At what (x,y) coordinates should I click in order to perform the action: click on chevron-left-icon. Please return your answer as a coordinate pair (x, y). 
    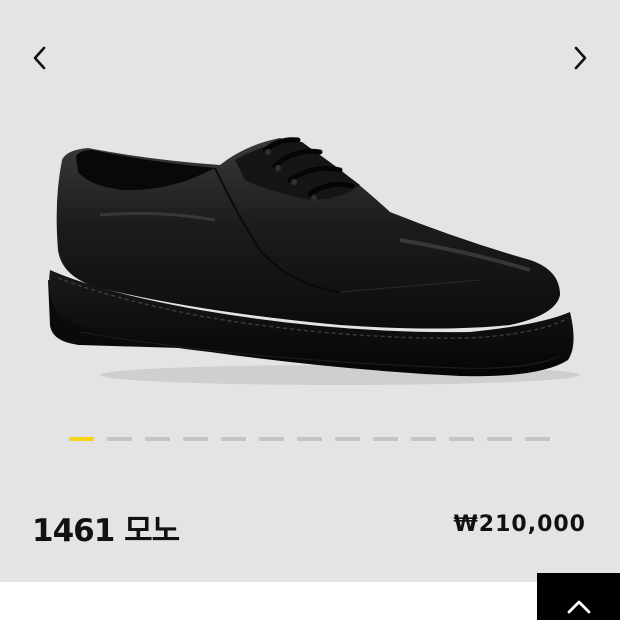
    Looking at the image, I should click on (39, 58).